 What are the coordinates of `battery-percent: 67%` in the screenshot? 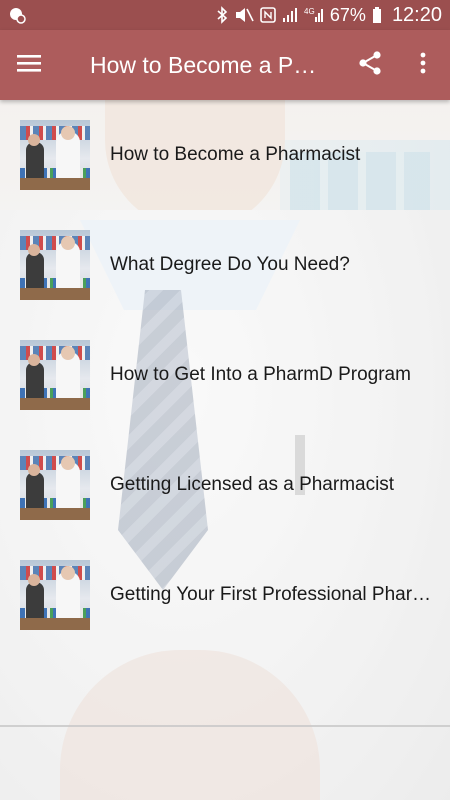 It's located at (347, 14).